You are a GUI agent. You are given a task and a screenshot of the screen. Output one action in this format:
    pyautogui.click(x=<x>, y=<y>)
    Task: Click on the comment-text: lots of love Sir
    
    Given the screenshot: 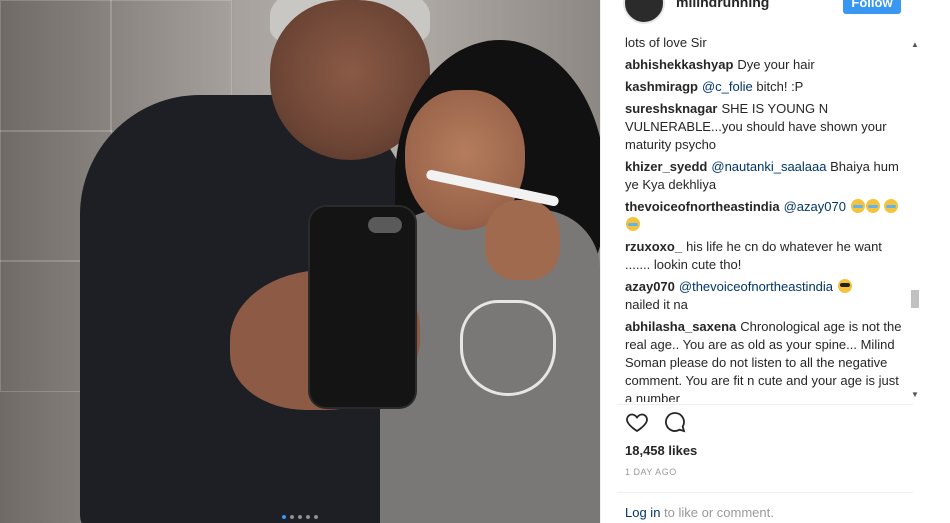 What is the action you would take?
    pyautogui.click(x=666, y=42)
    